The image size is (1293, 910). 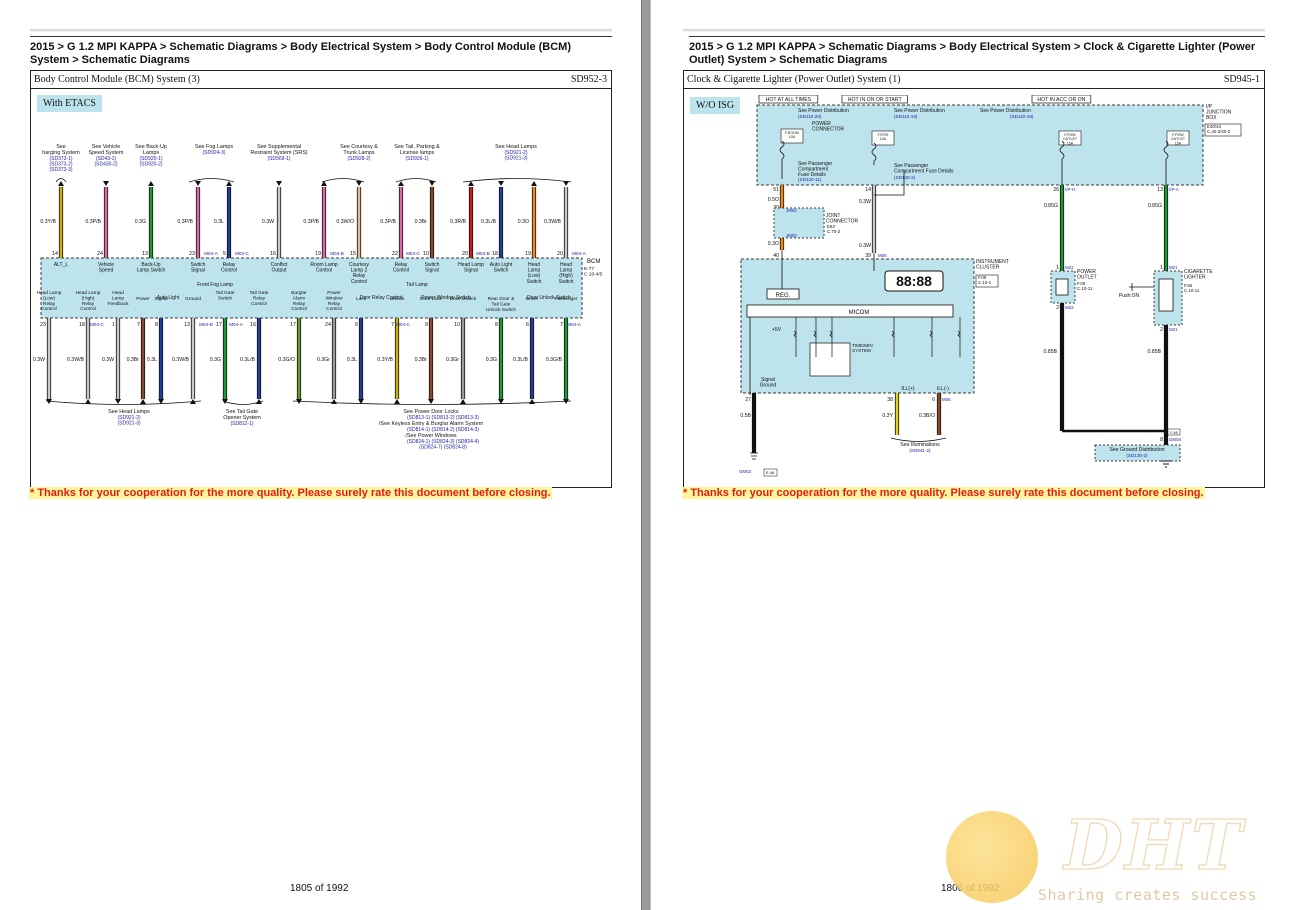 What do you see at coordinates (219, 222) in the screenshot?
I see `top-wire-gauge: 0.3L` at bounding box center [219, 222].